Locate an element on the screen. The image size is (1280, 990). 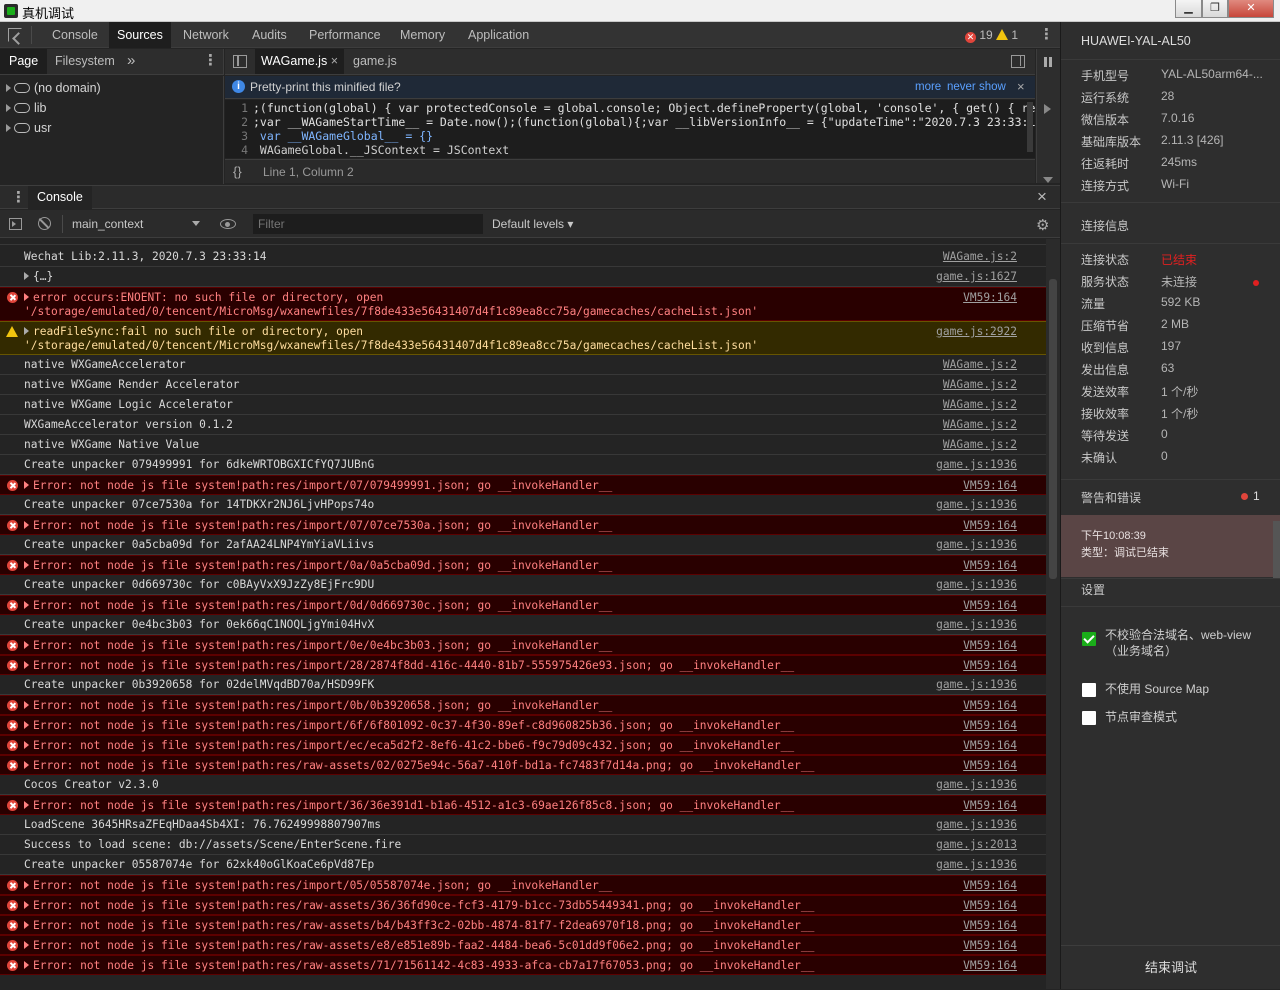
never-show-link: never show is located at coordinates (976, 87).